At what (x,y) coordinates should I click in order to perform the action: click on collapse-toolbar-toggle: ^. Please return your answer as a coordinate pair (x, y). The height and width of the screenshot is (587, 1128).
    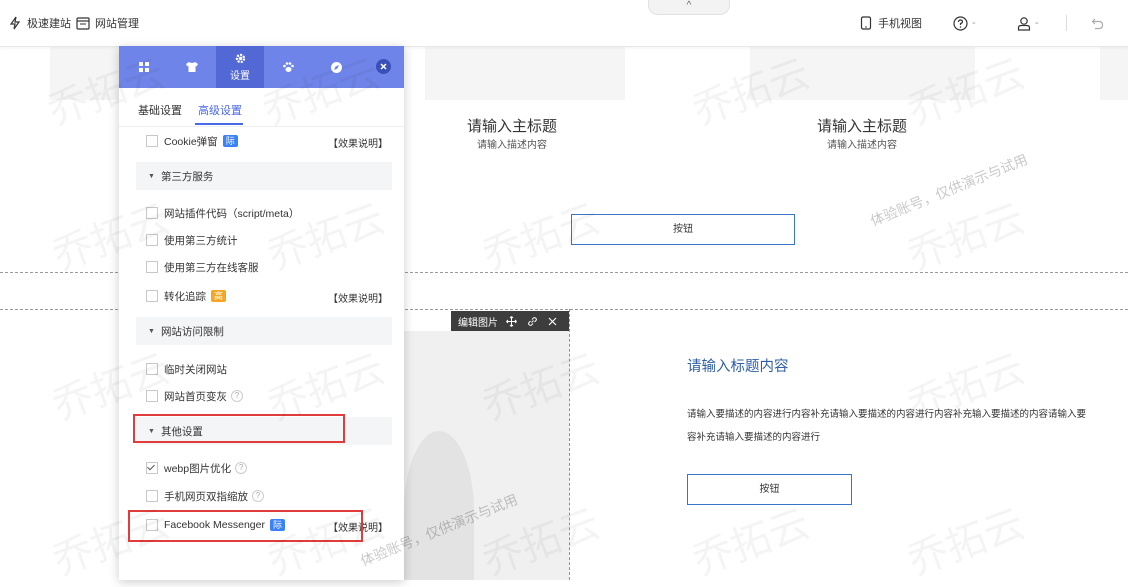
    Looking at the image, I should click on (689, 7).